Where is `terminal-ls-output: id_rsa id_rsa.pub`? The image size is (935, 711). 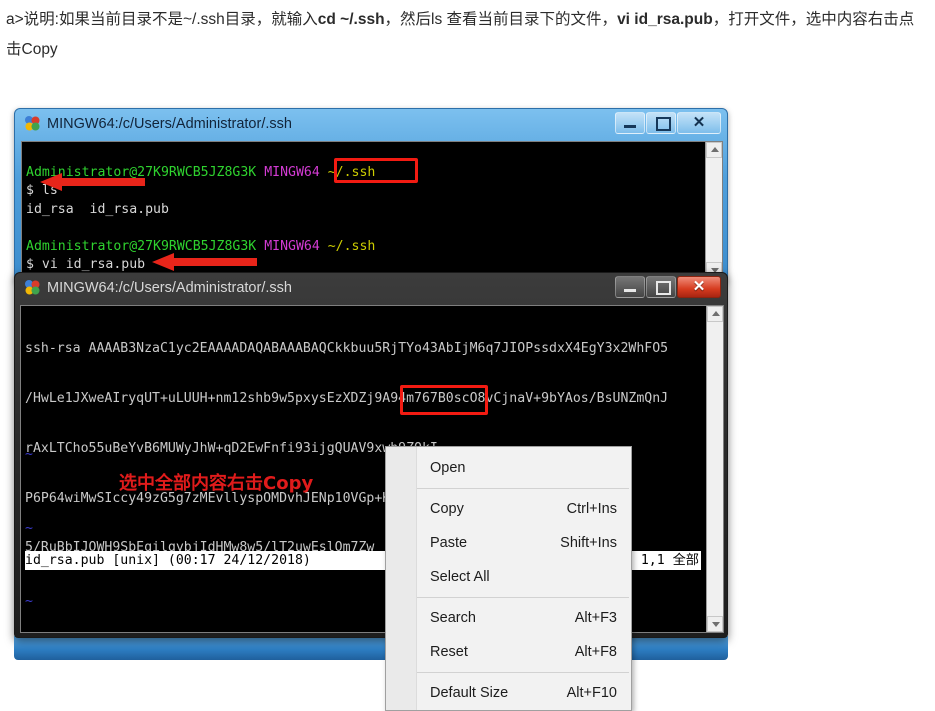 terminal-ls-output: id_rsa id_rsa.pub is located at coordinates (97, 209).